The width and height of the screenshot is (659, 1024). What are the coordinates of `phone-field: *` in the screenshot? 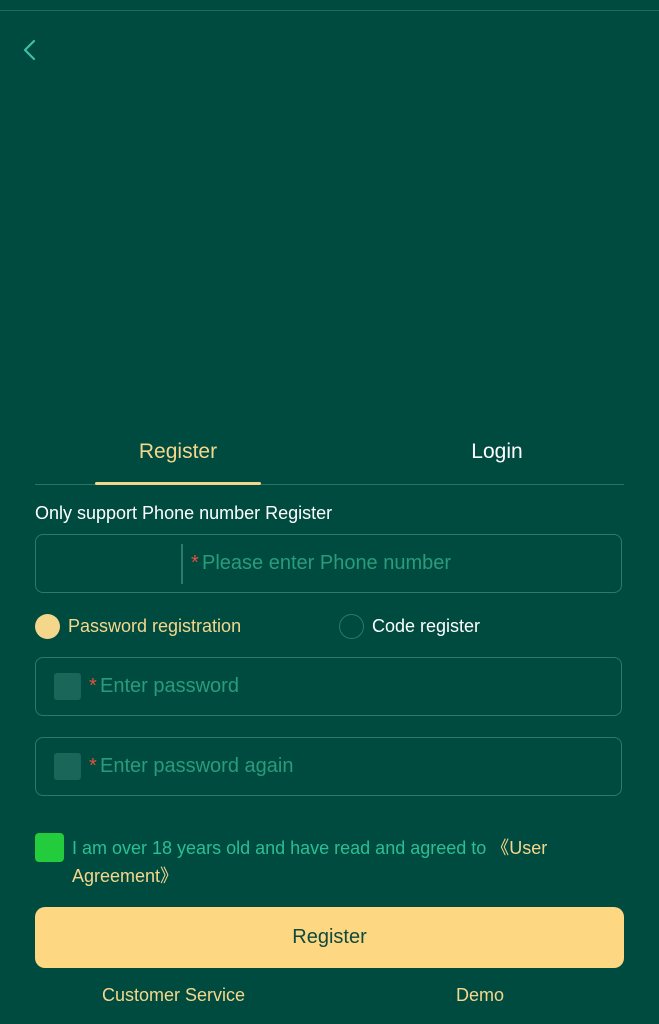 It's located at (328, 563).